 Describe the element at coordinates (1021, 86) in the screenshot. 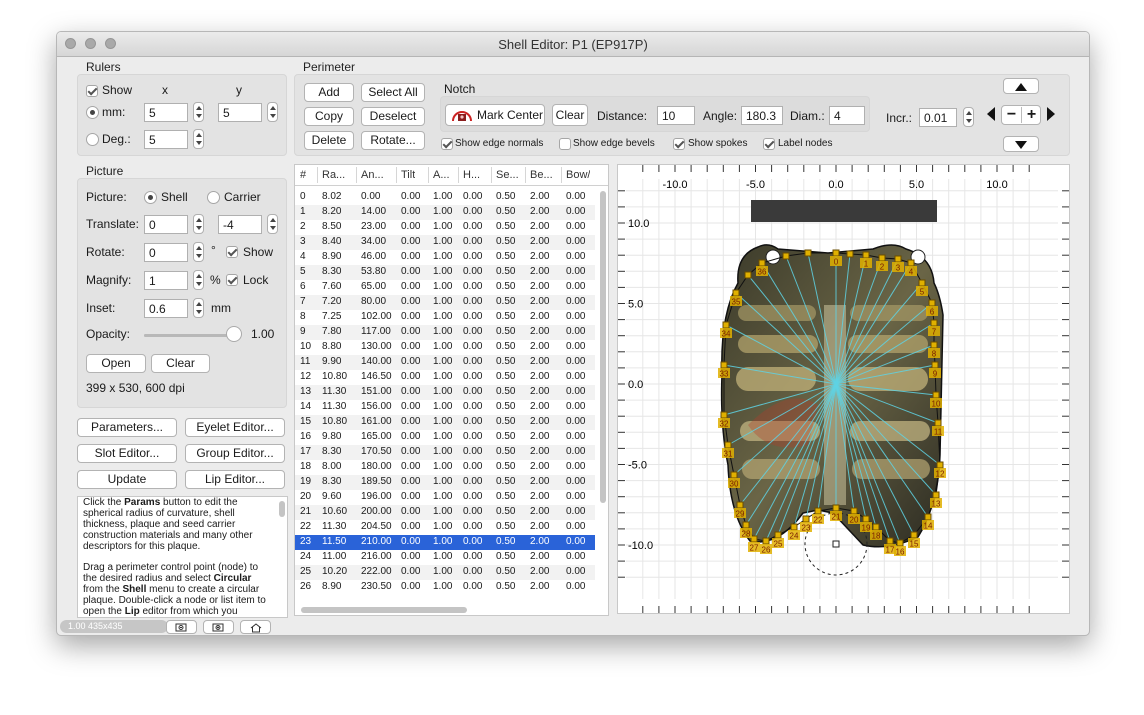

I see `nudge-up-button` at that location.